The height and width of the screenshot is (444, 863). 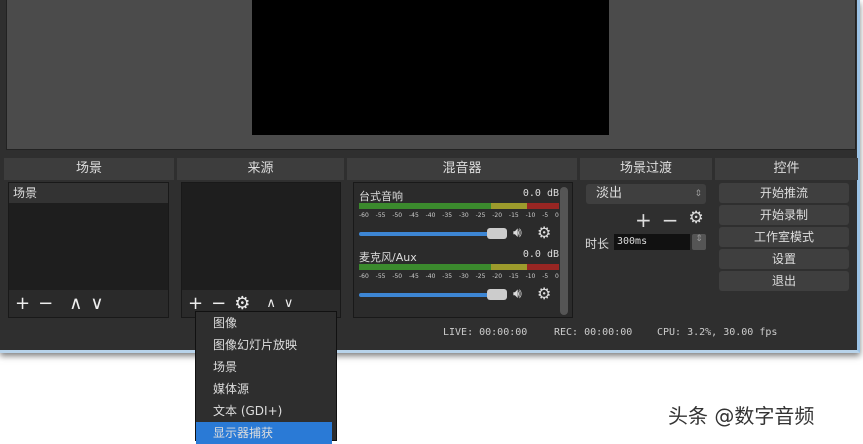 I want to click on controls-panel: 开始推流 开始录制 工作室模式 设置 退出, so click(x=786, y=252).